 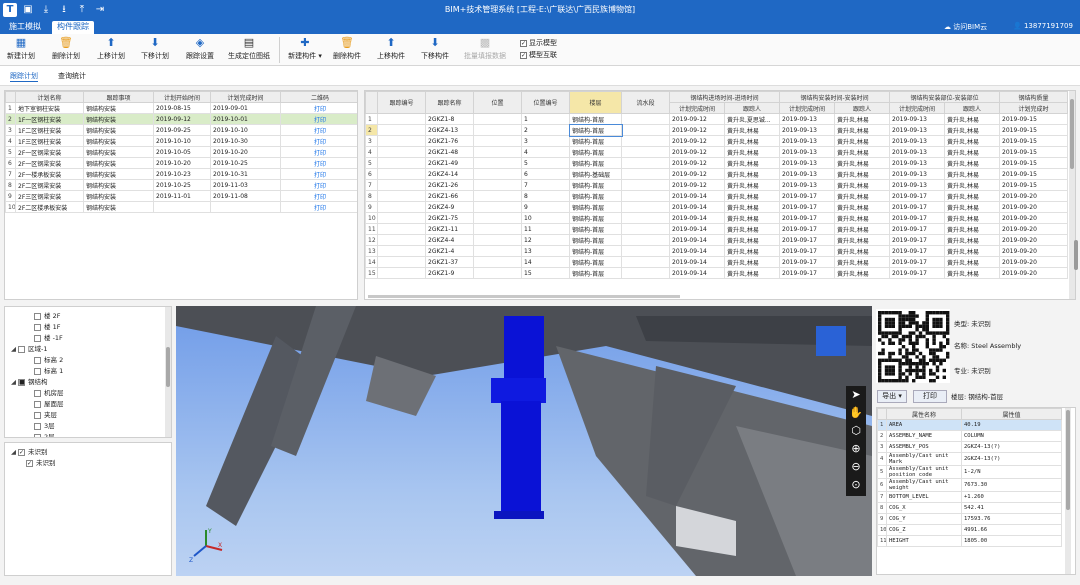 What do you see at coordinates (29, 381) in the screenshot?
I see `tree-node: ◢ ■ 钢结构` at bounding box center [29, 381].